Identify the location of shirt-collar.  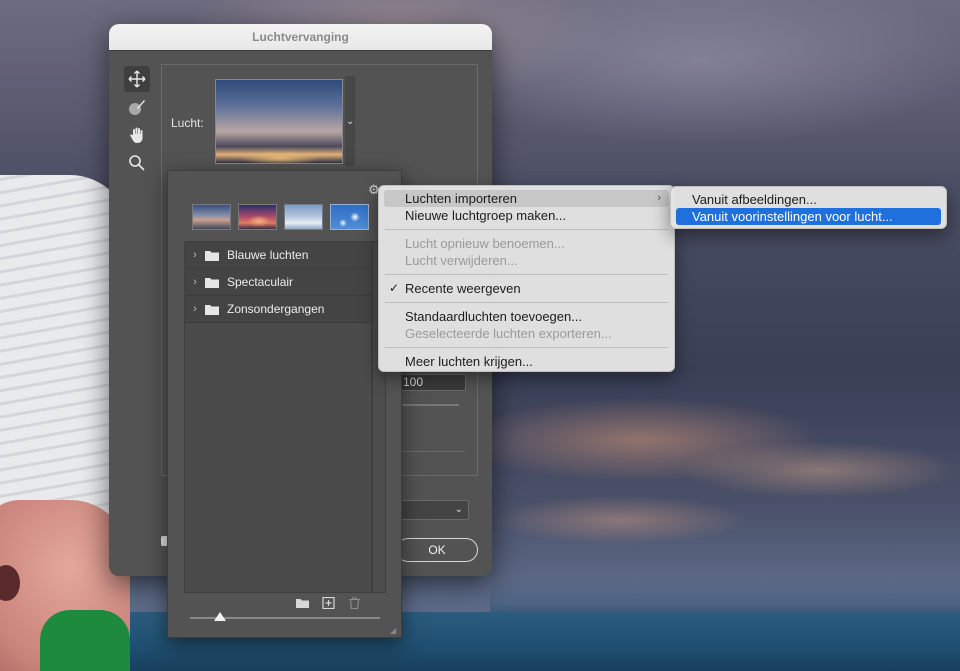
(85, 640).